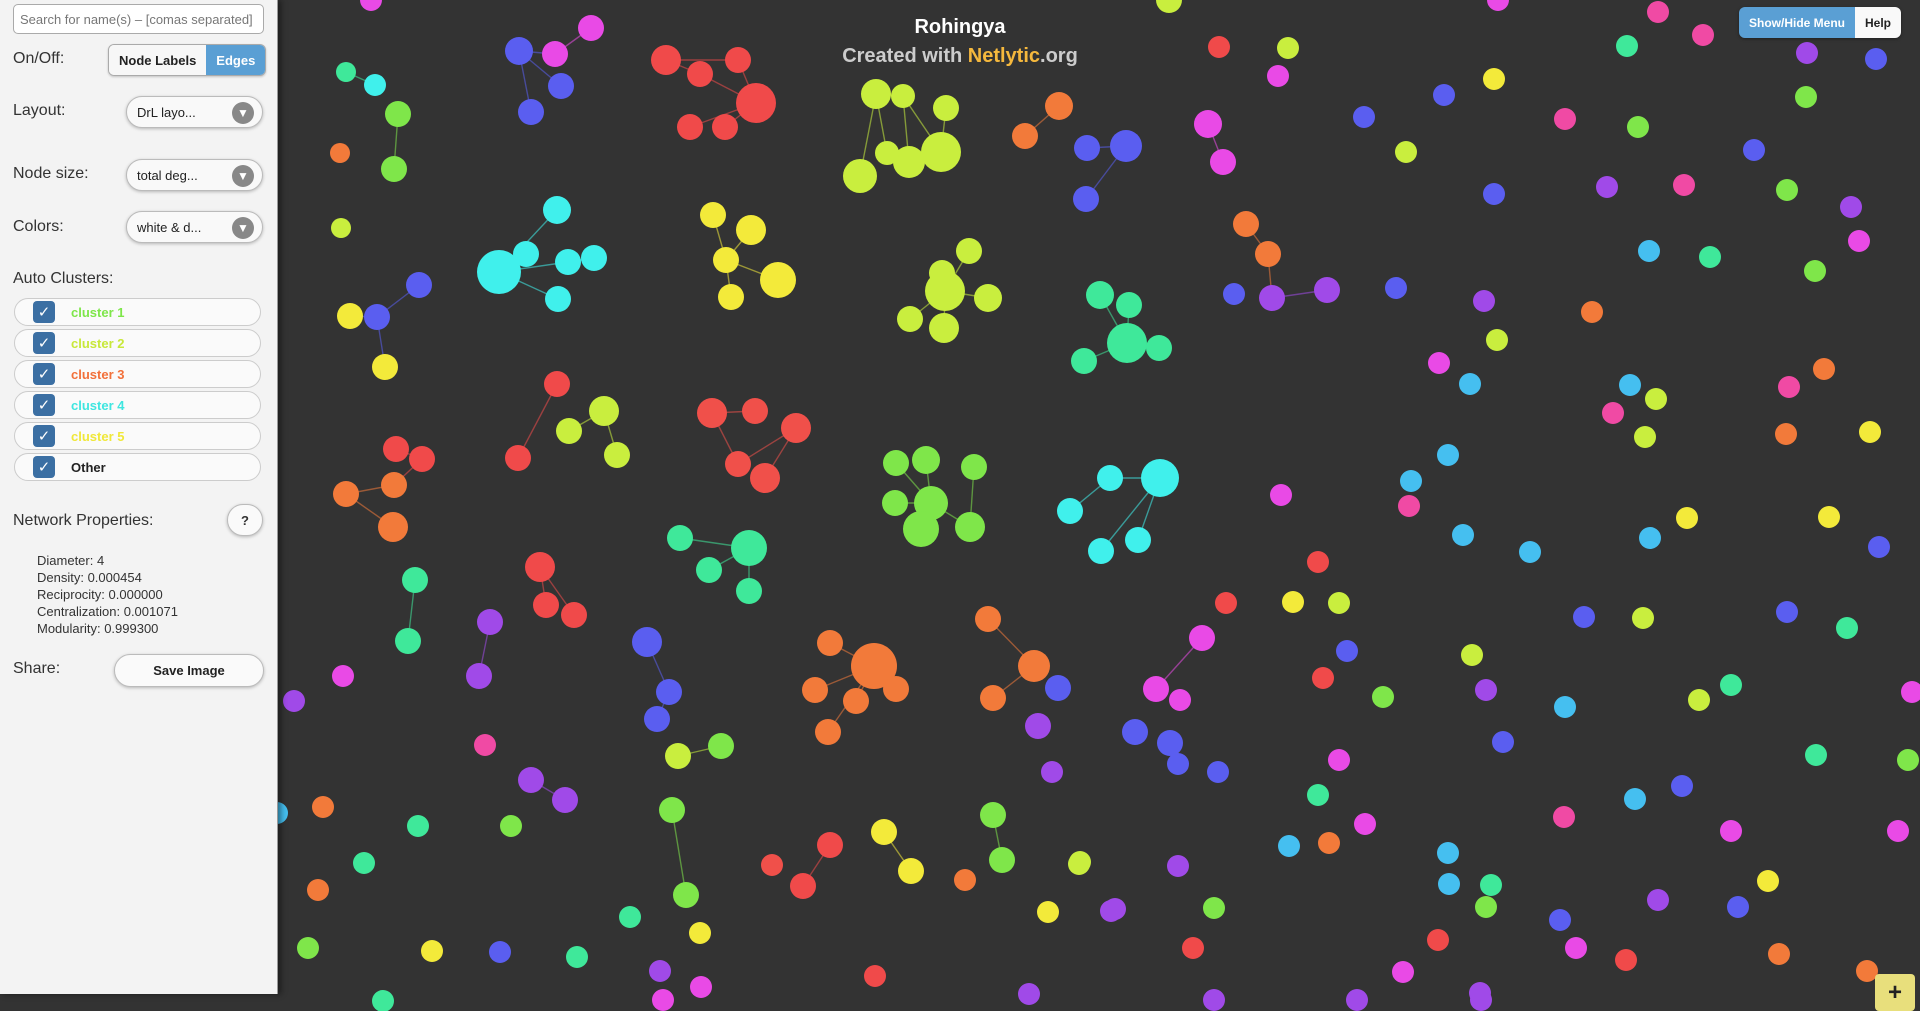 The image size is (1920, 1011). I want to click on edges-toggle: Edges, so click(236, 60).